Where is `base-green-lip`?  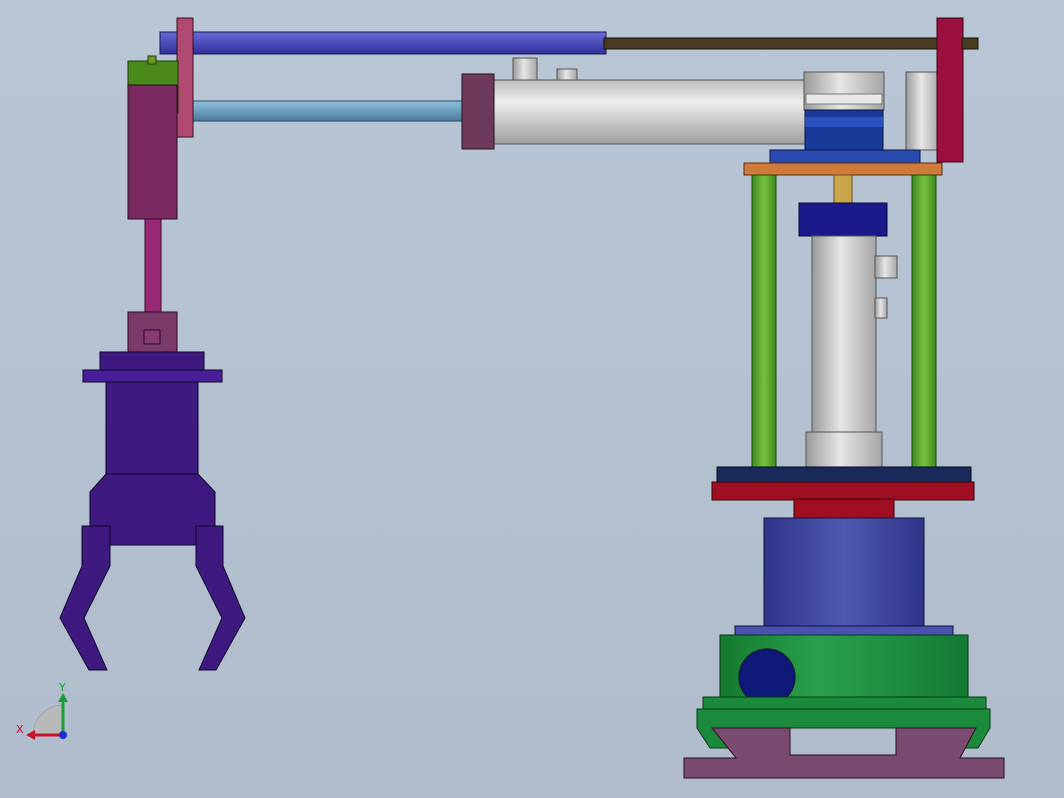 base-green-lip is located at coordinates (844, 703).